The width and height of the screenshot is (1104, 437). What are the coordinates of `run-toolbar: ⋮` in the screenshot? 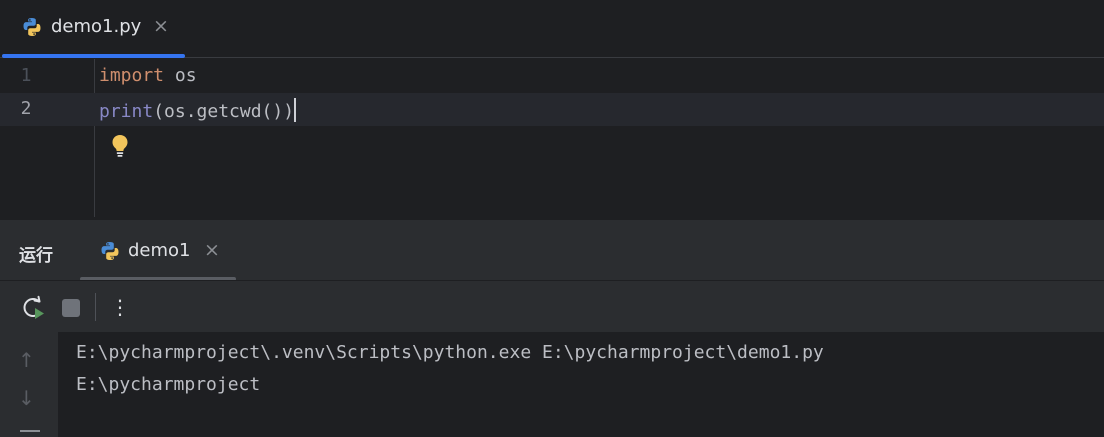 It's located at (552, 306).